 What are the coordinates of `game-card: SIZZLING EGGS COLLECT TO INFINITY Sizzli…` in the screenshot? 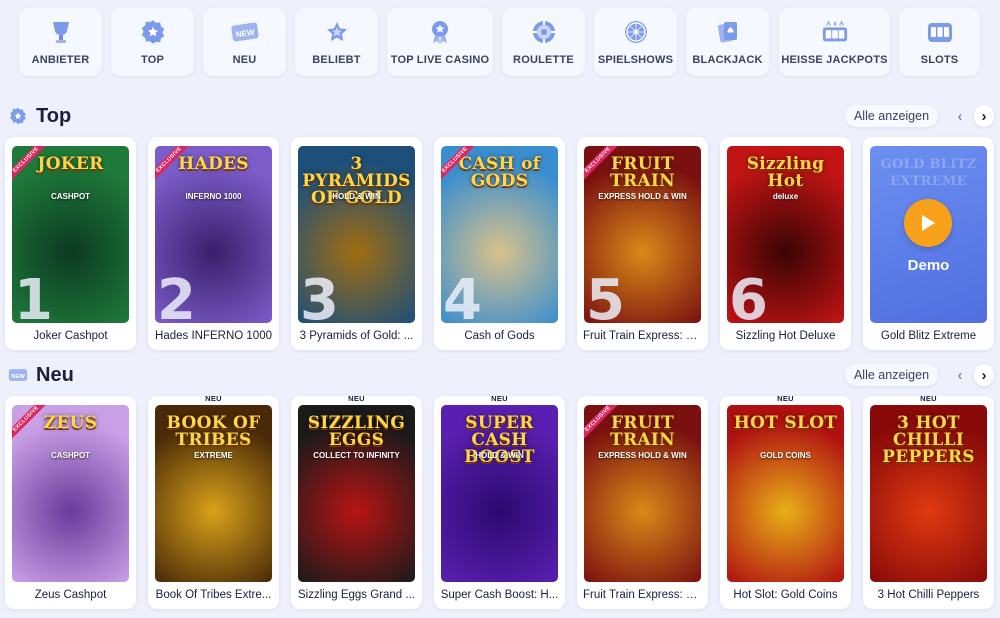 It's located at (356, 501).